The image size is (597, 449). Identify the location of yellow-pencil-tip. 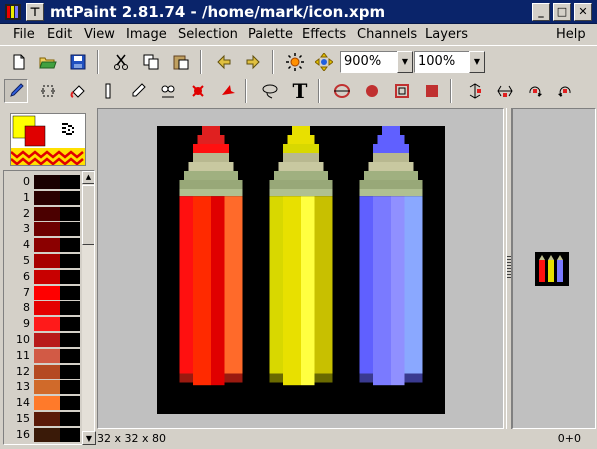
(301, 148).